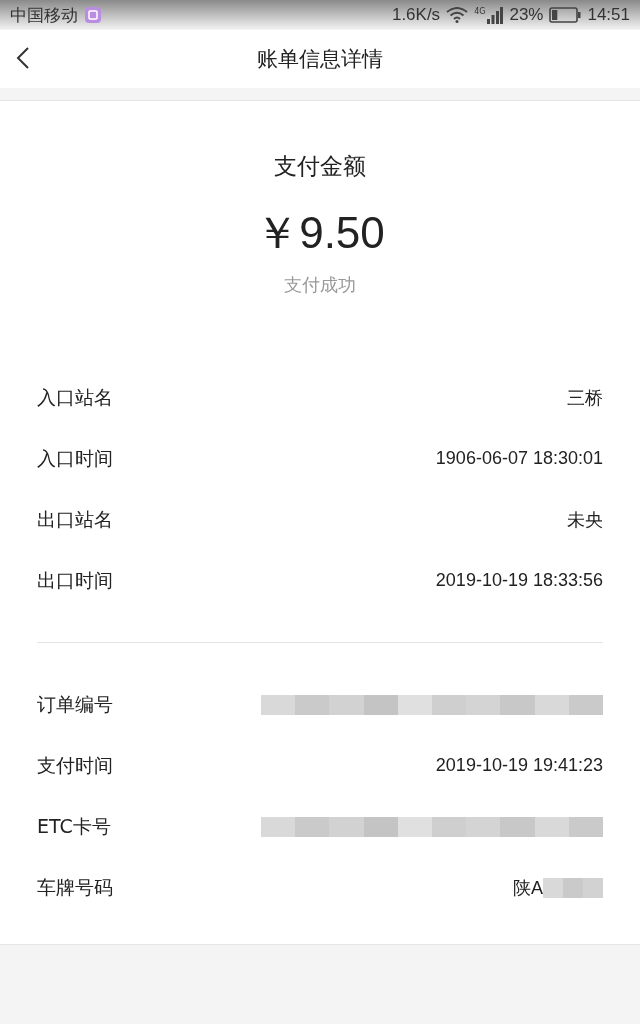 The width and height of the screenshot is (640, 1024). I want to click on field-label: 出口时间, so click(75, 580).